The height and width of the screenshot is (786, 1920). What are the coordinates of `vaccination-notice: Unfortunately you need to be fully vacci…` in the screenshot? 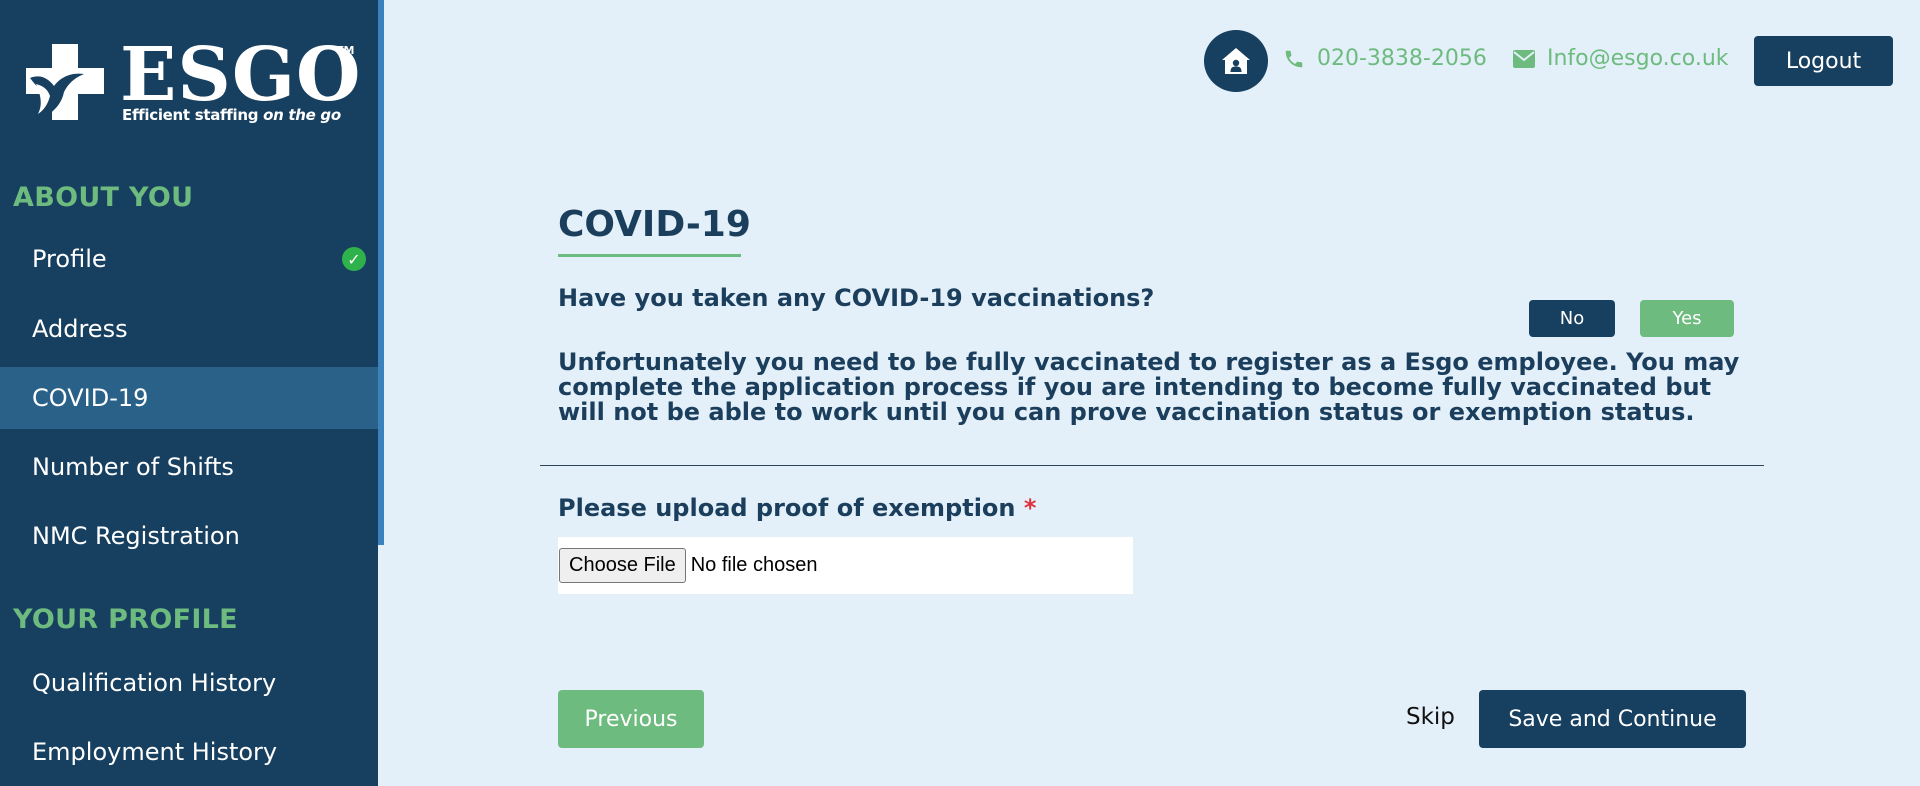 It's located at (1149, 387).